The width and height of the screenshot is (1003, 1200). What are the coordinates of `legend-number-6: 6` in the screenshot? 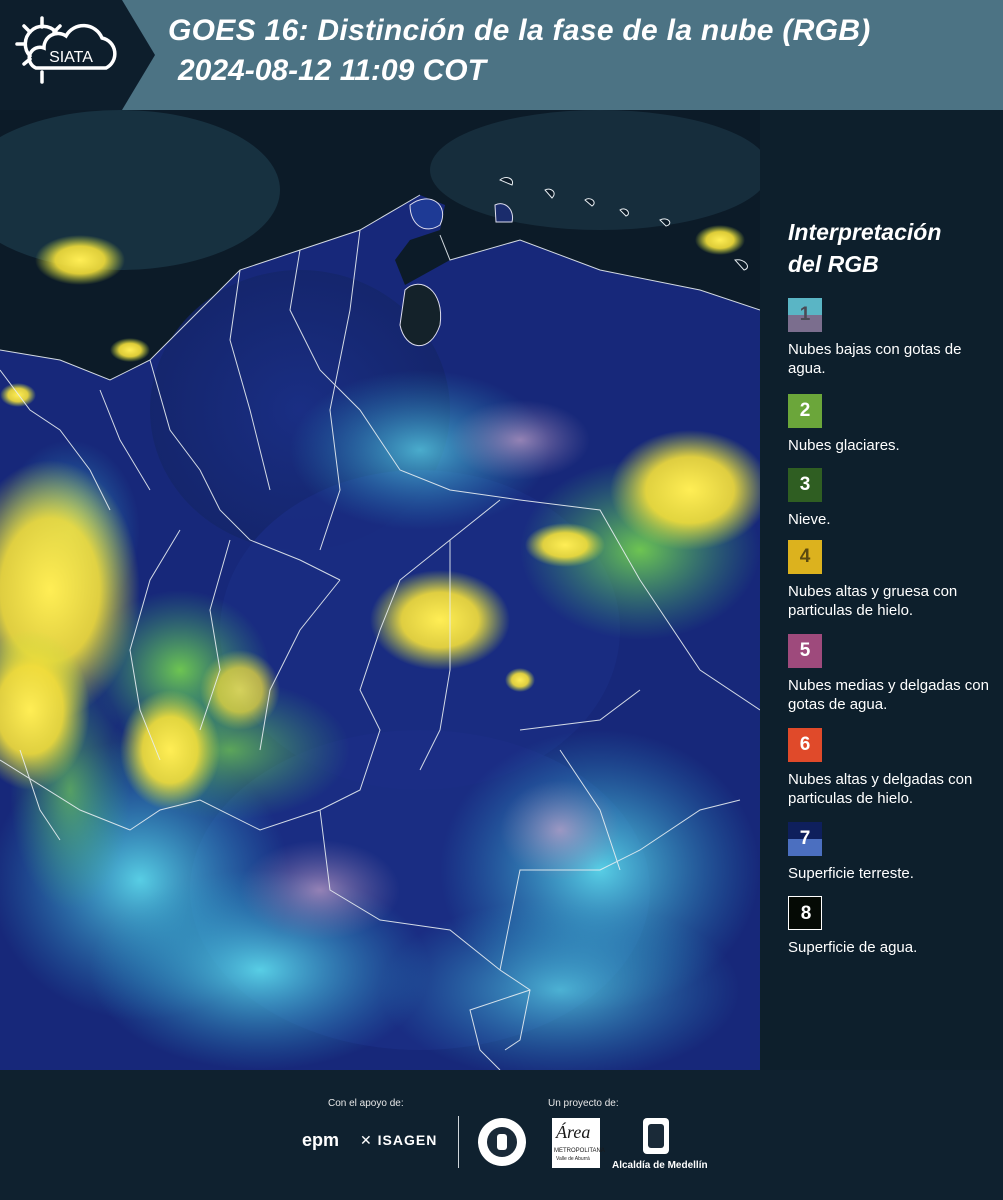 It's located at (805, 744).